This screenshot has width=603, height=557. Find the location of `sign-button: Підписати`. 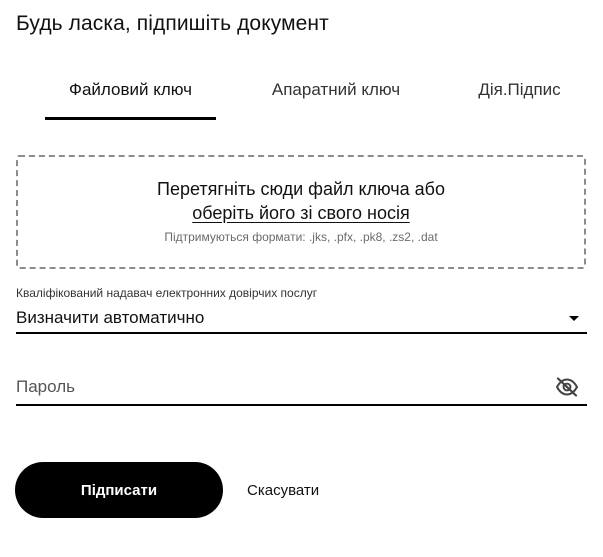

sign-button: Підписати is located at coordinates (119, 490).